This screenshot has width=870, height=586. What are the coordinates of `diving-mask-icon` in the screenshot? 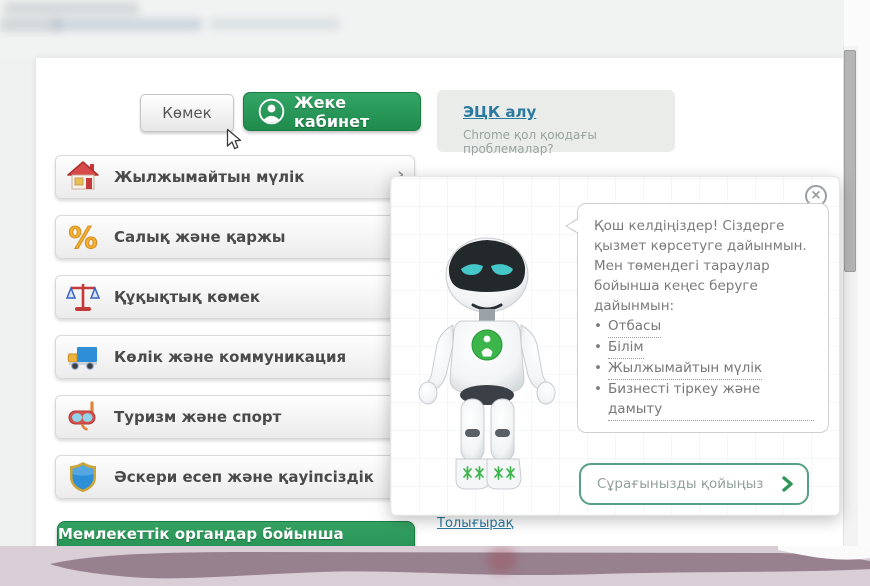 It's located at (83, 417).